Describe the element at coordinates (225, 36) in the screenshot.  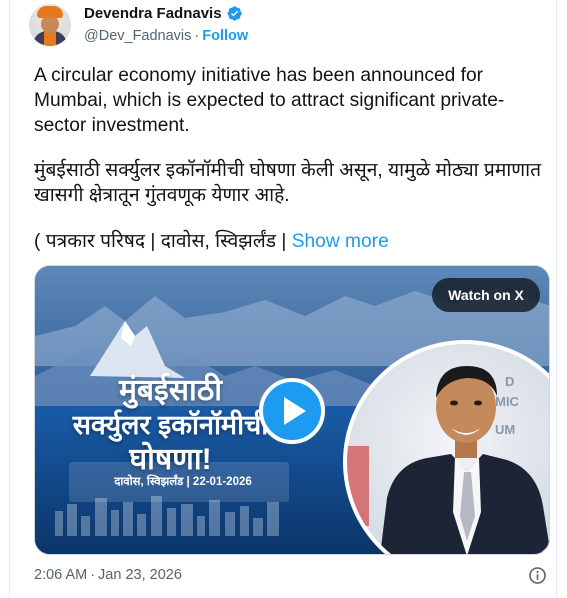
I see `follow-button: Follow` at that location.